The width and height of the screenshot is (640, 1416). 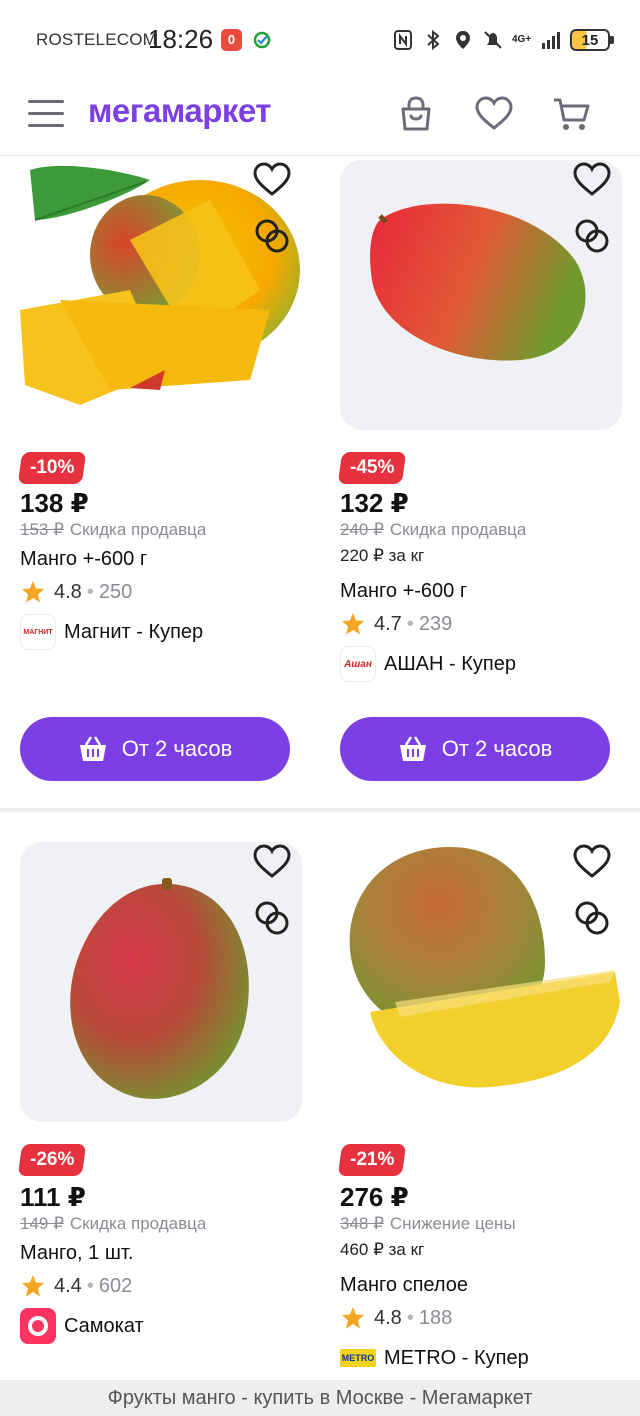 I want to click on discount-badge: -10%, so click(x=52, y=468).